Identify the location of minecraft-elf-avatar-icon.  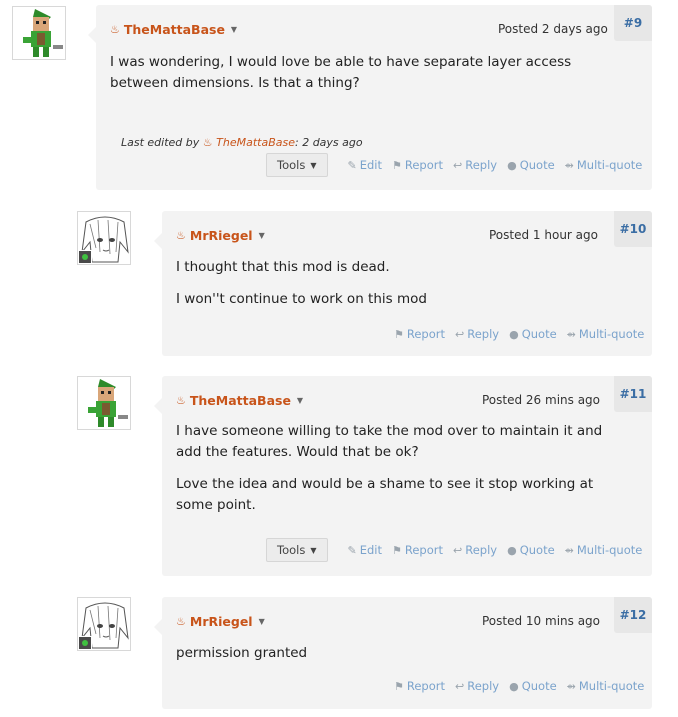
(39, 33).